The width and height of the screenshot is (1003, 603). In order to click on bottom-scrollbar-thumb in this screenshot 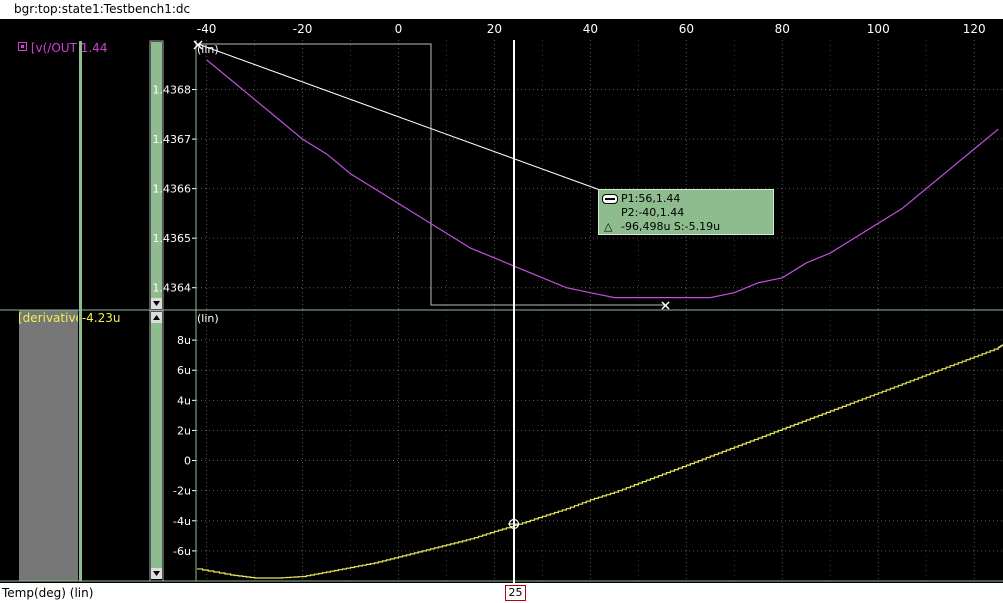, I will do `click(156, 445)`.